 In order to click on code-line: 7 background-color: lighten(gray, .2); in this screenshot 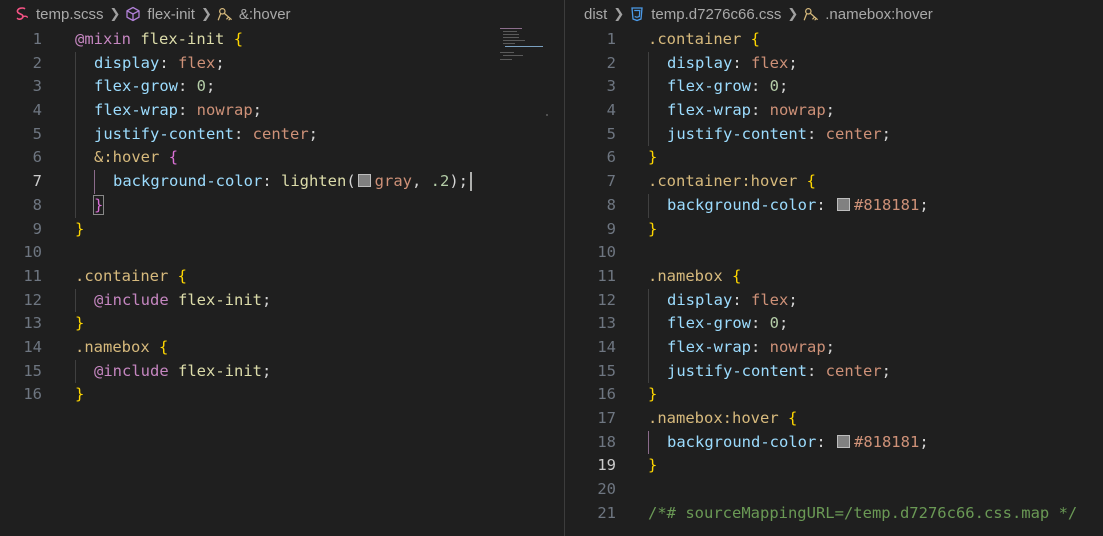, I will do `click(274, 182)`.